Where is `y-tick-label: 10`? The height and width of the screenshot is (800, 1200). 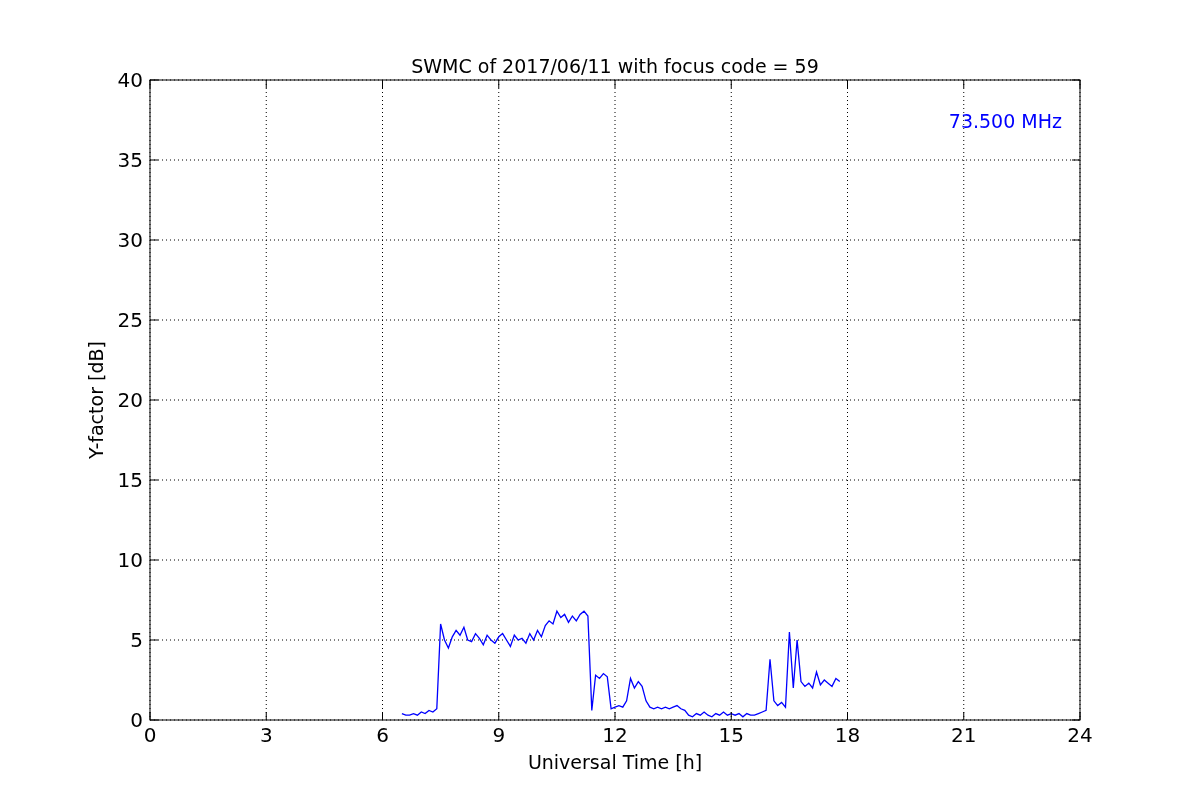
y-tick-label: 10 is located at coordinates (130, 560).